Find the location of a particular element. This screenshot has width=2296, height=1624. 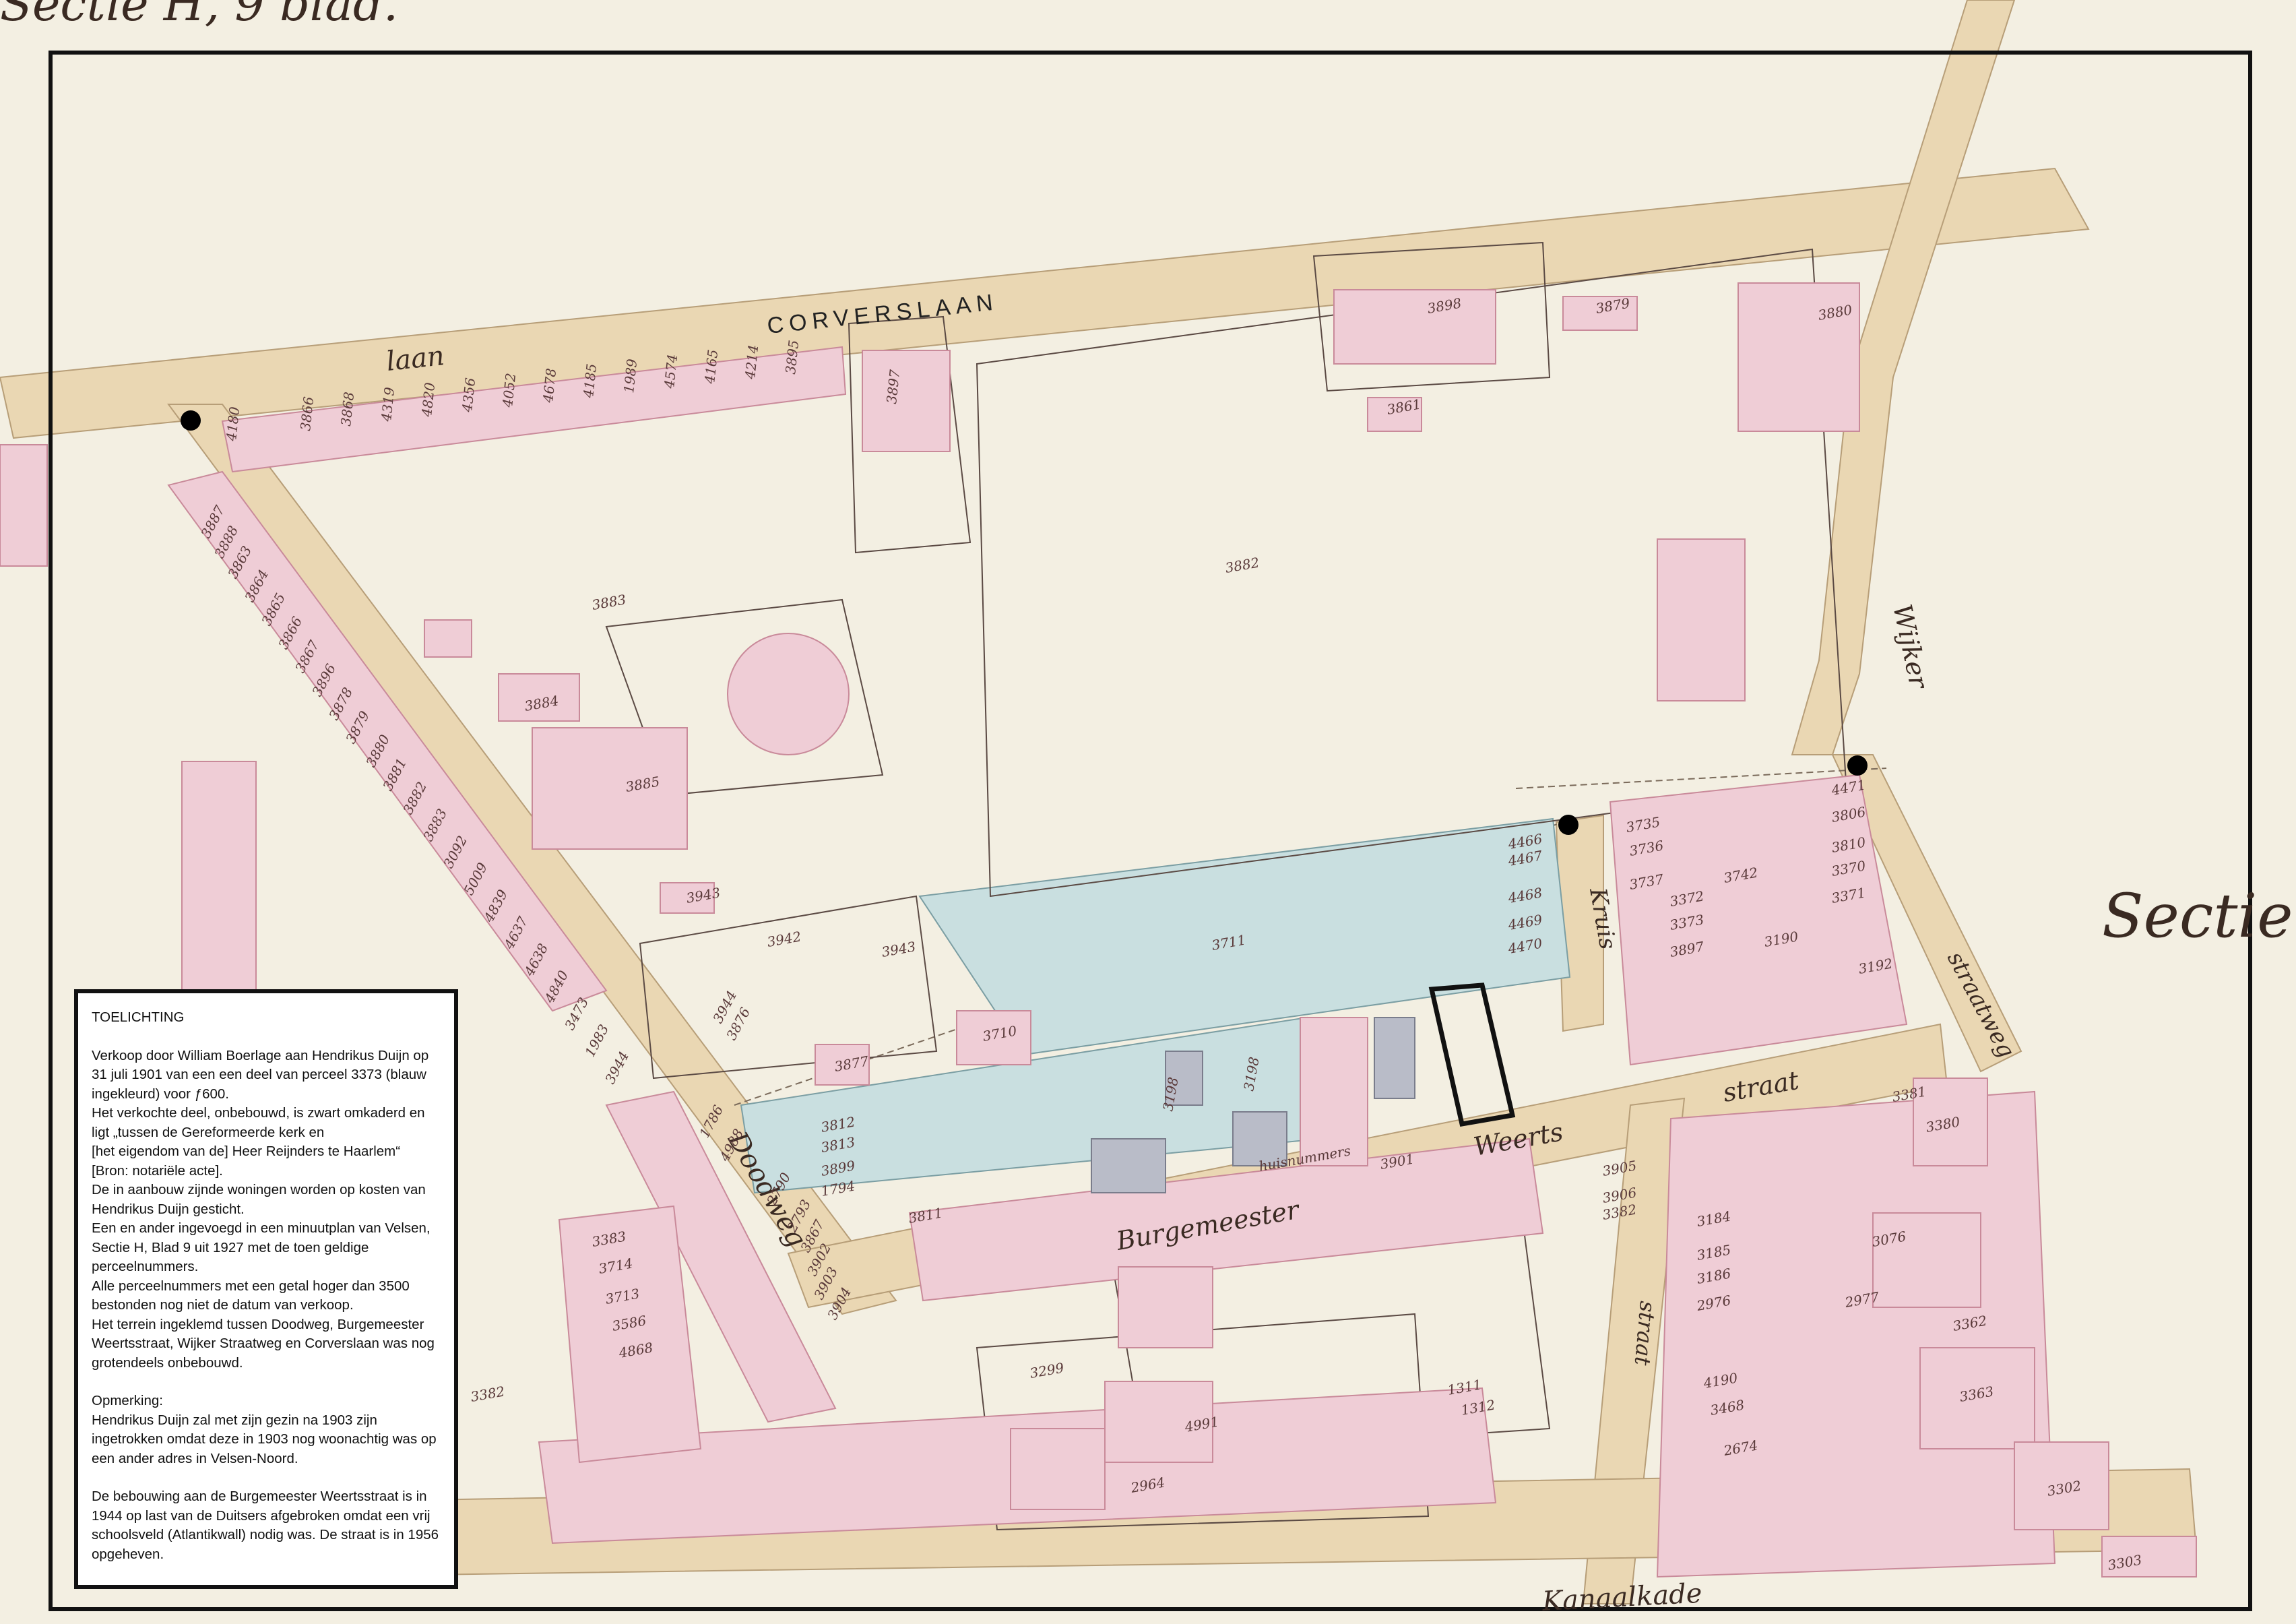

label-laan: laan is located at coordinates (415, 359).